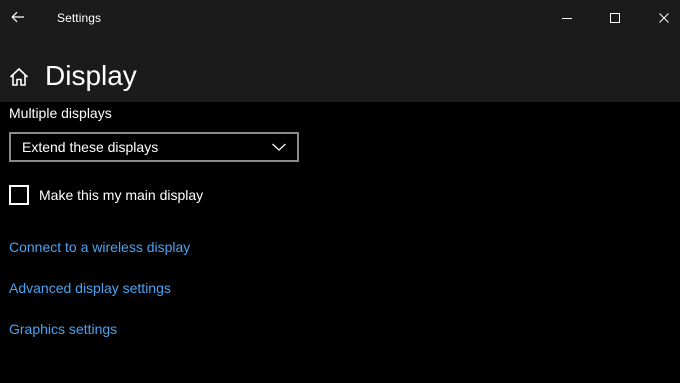 The height and width of the screenshot is (383, 680). I want to click on close-button, so click(660, 18).